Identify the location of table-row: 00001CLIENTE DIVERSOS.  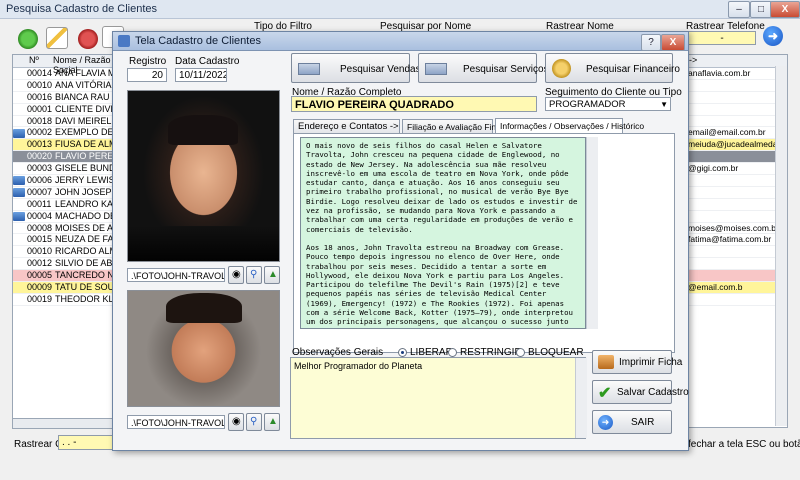
(69, 110).